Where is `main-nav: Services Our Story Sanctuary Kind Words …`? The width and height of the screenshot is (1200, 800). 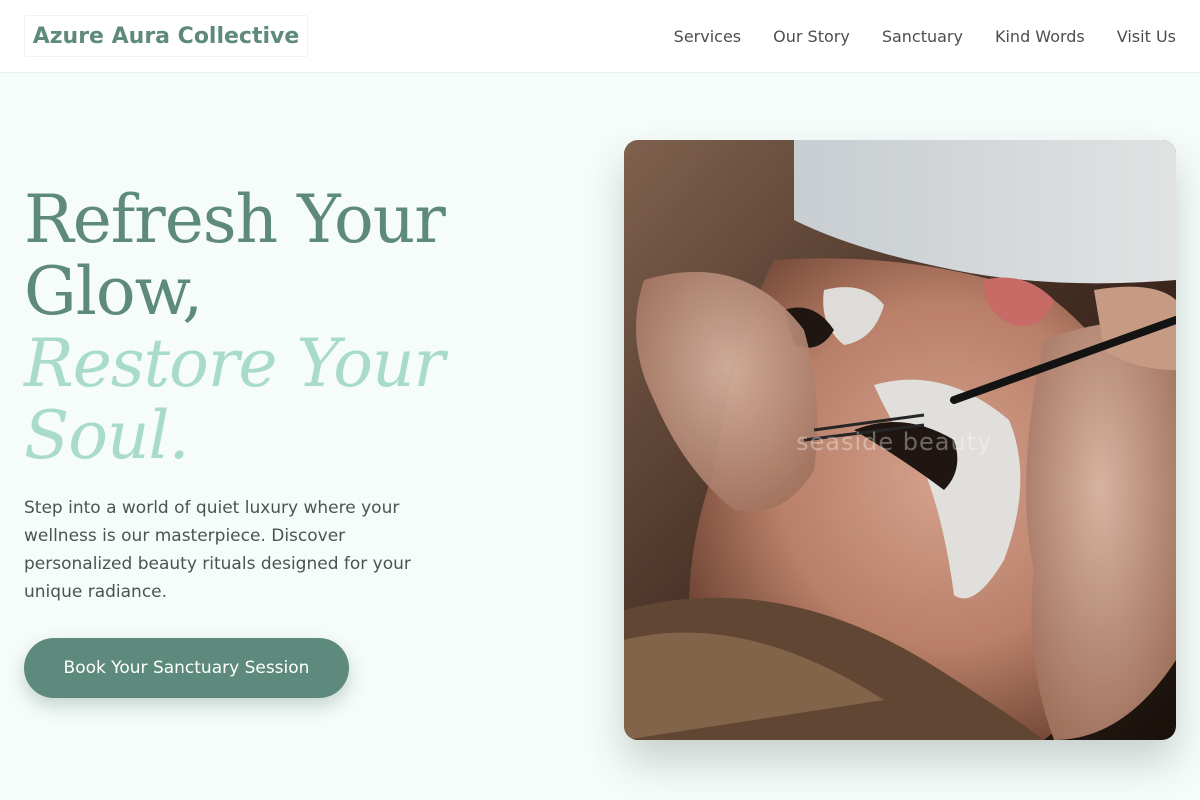 main-nav: Services Our Story Sanctuary Kind Words … is located at coordinates (925, 36).